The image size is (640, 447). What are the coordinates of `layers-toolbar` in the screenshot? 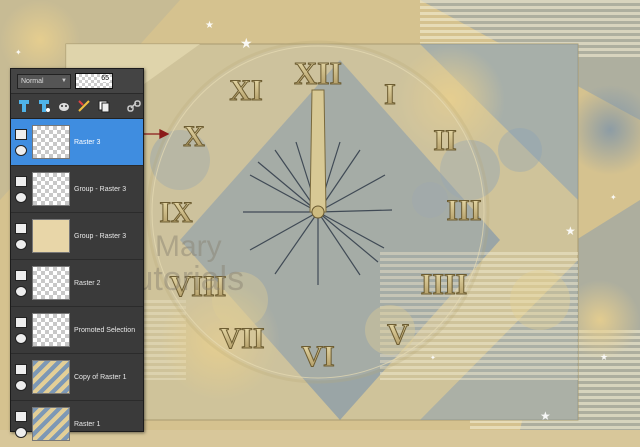 It's located at (77, 106).